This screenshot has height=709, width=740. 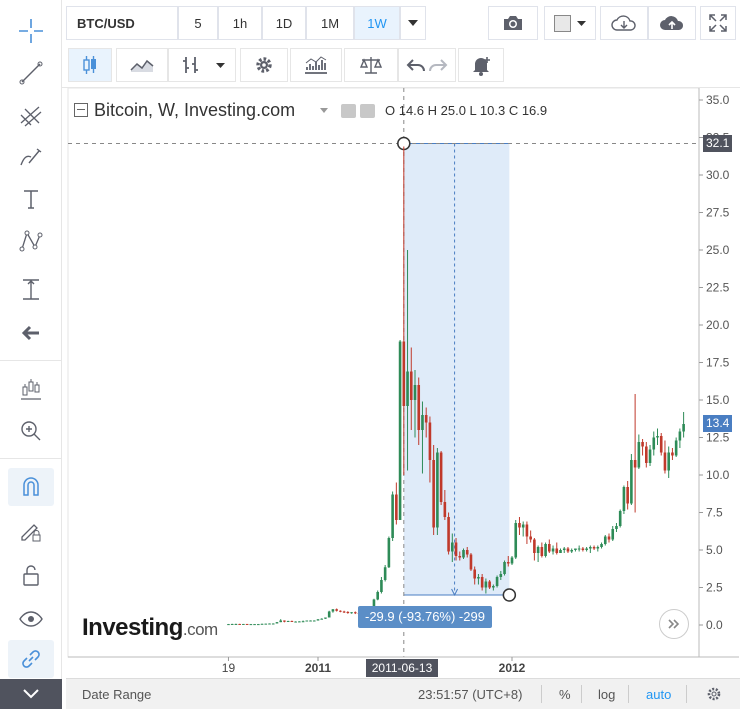 I want to click on y-tick-label: 20.0, so click(x=718, y=325).